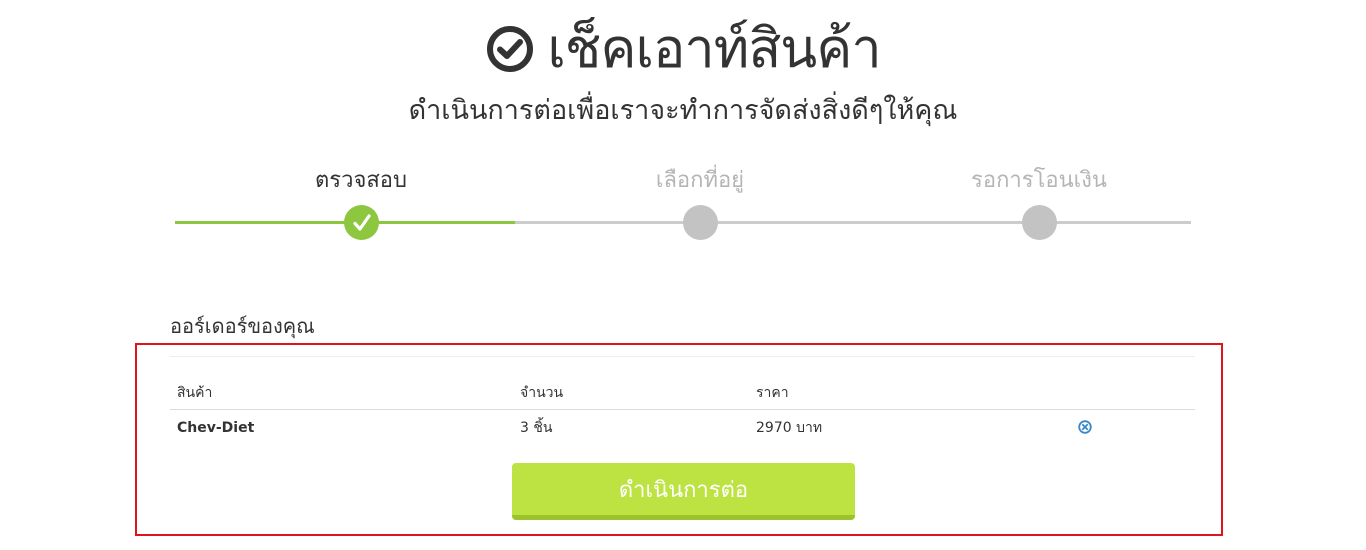 The height and width of the screenshot is (550, 1366). What do you see at coordinates (853, 222) in the screenshot?
I see `progress-line-remaining` at bounding box center [853, 222].